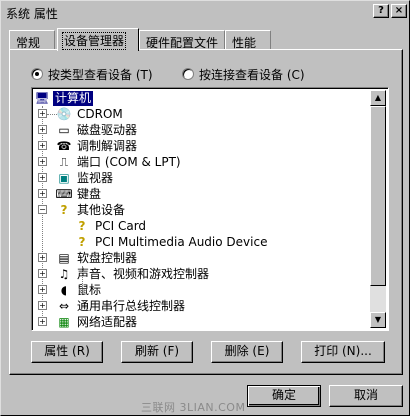 Image resolution: width=410 pixels, height=416 pixels. What do you see at coordinates (399, 11) in the screenshot?
I see `close-button: ×` at bounding box center [399, 11].